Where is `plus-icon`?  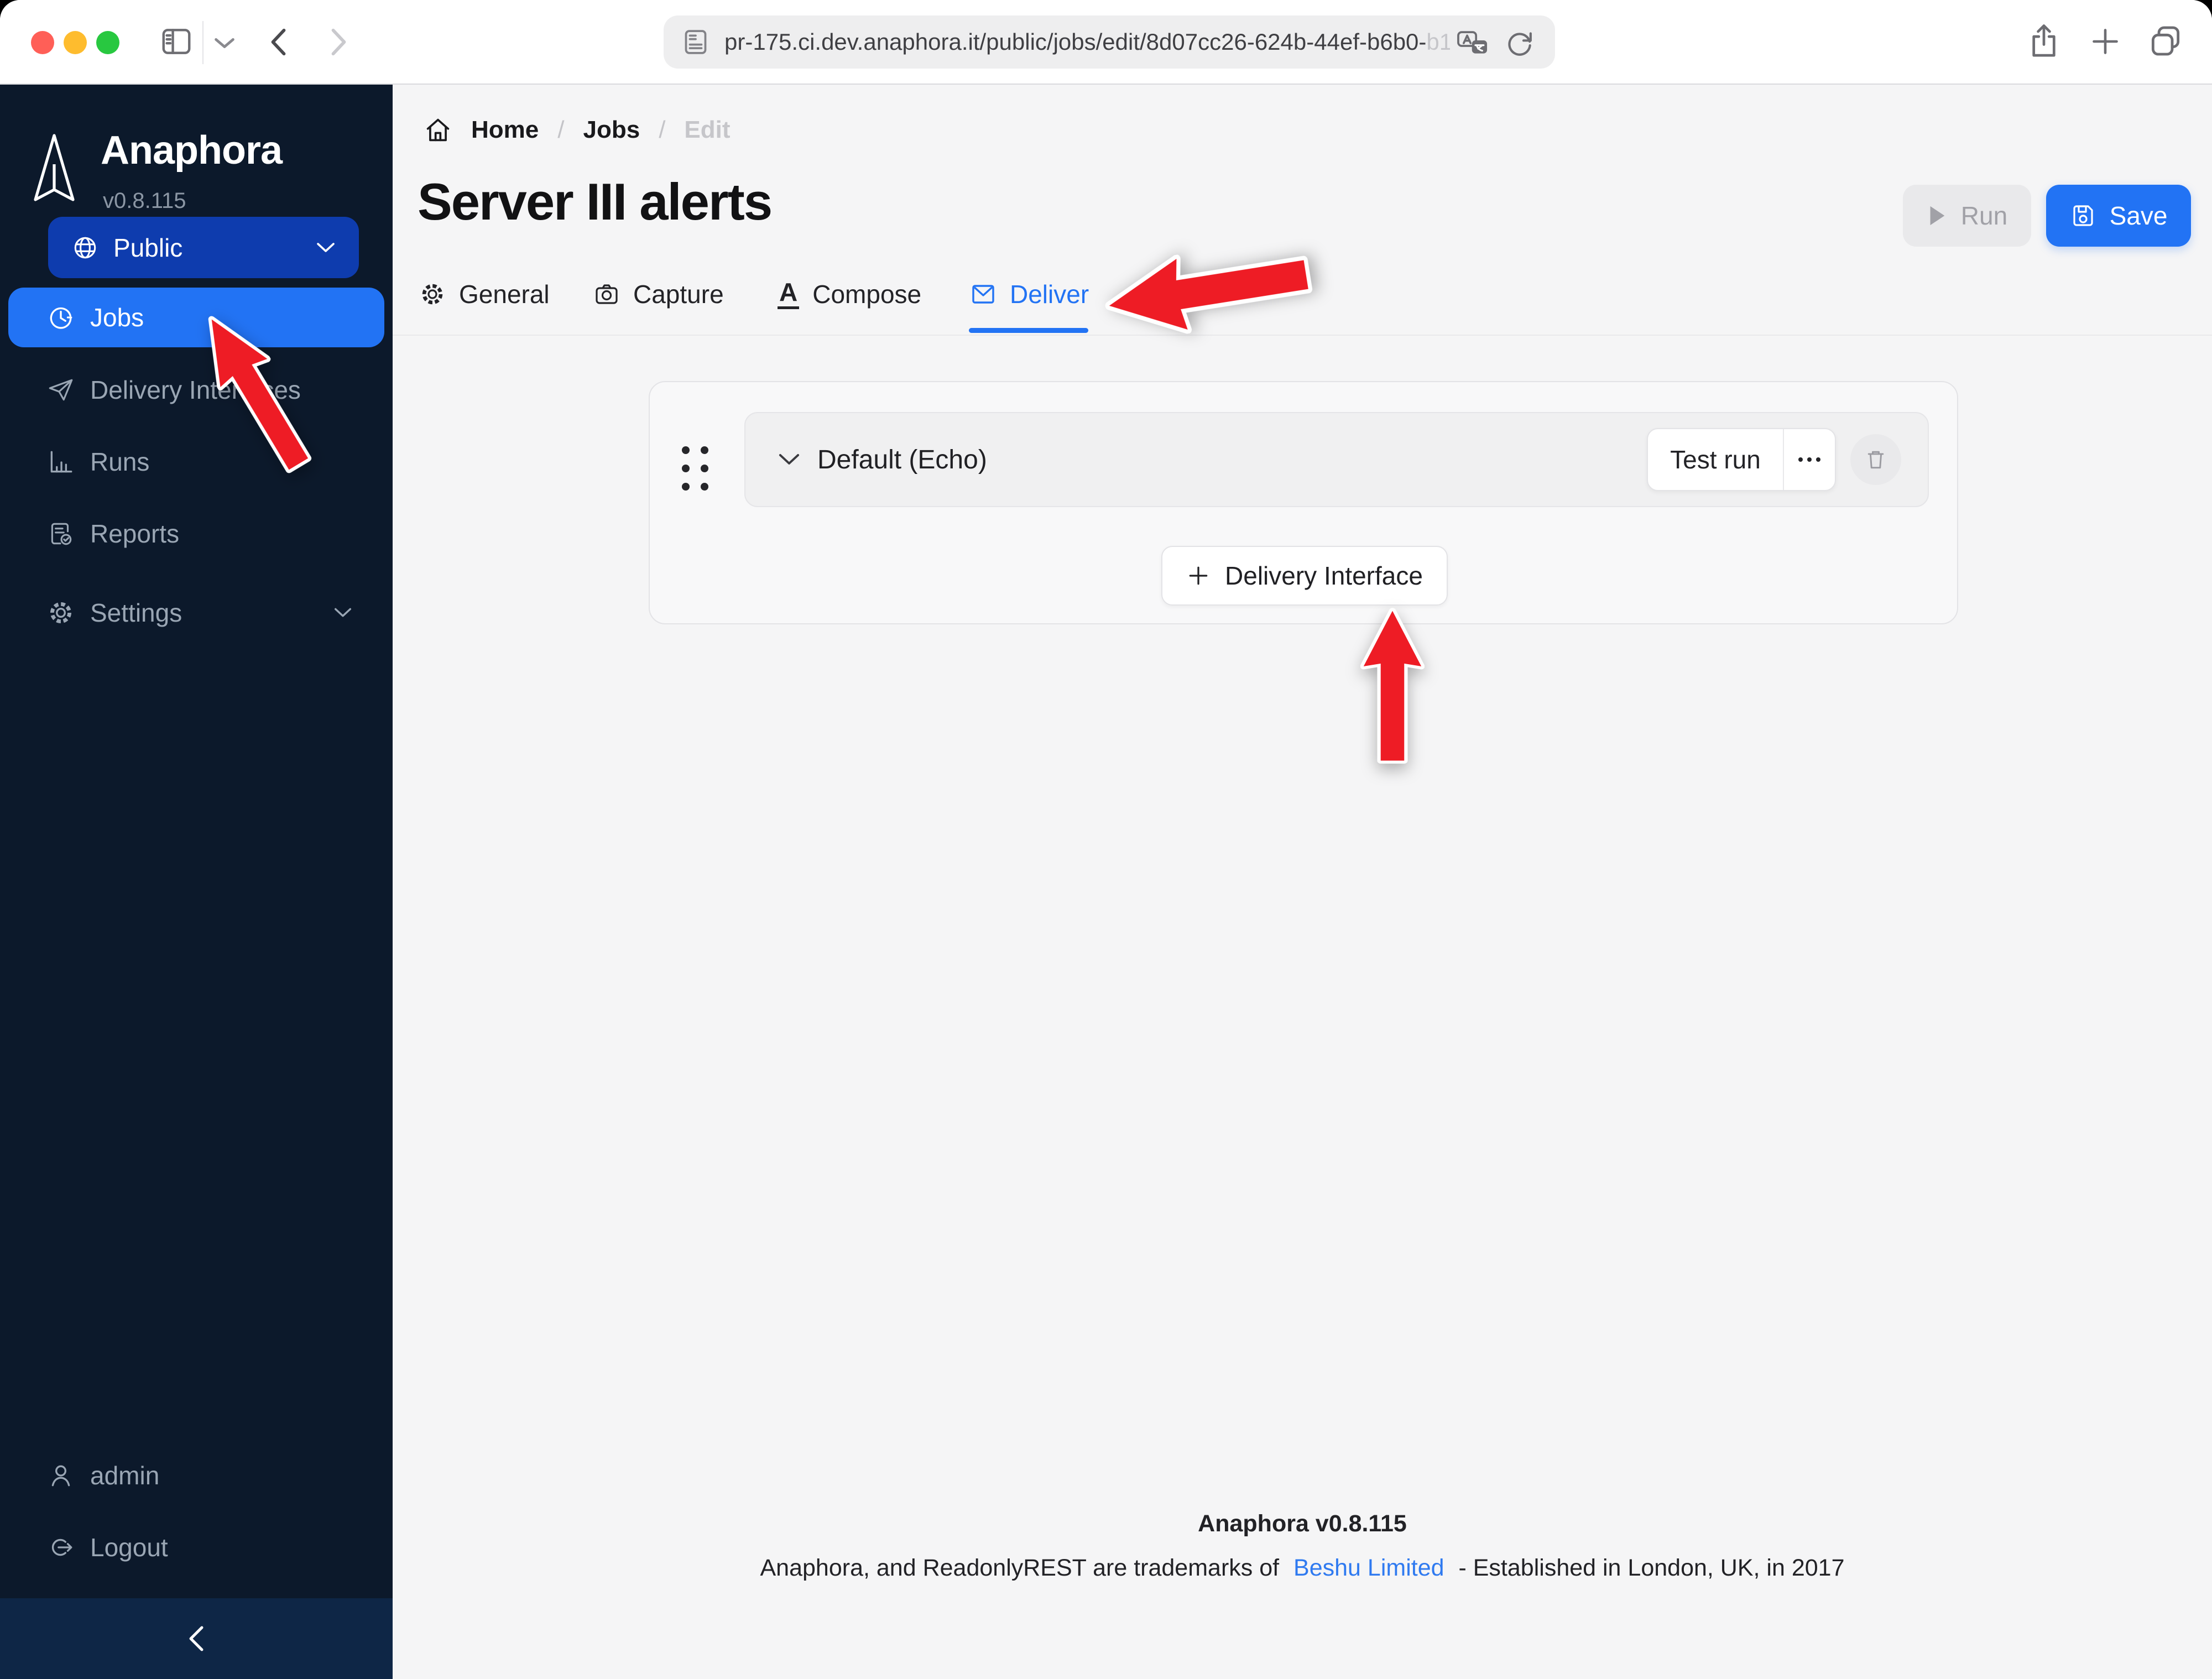 plus-icon is located at coordinates (1198, 575).